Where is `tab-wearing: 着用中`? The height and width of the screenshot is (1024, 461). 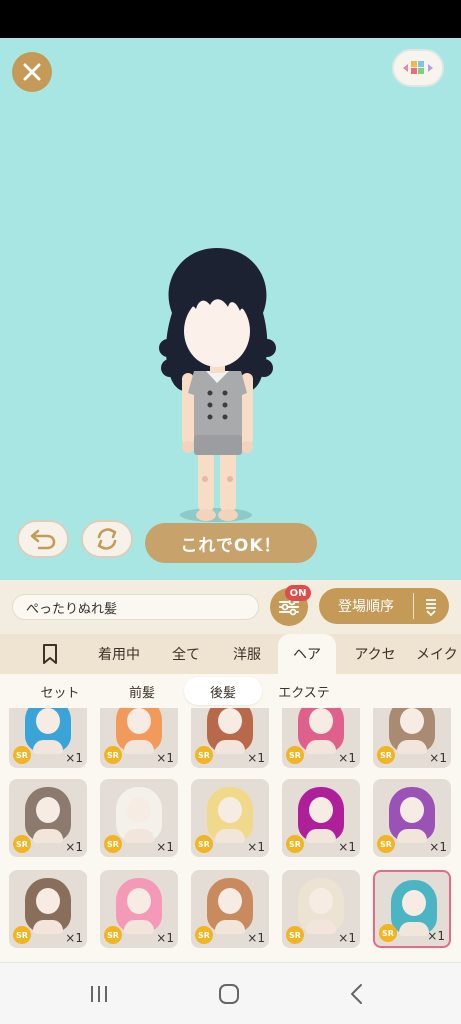 tab-wearing: 着用中 is located at coordinates (119, 654).